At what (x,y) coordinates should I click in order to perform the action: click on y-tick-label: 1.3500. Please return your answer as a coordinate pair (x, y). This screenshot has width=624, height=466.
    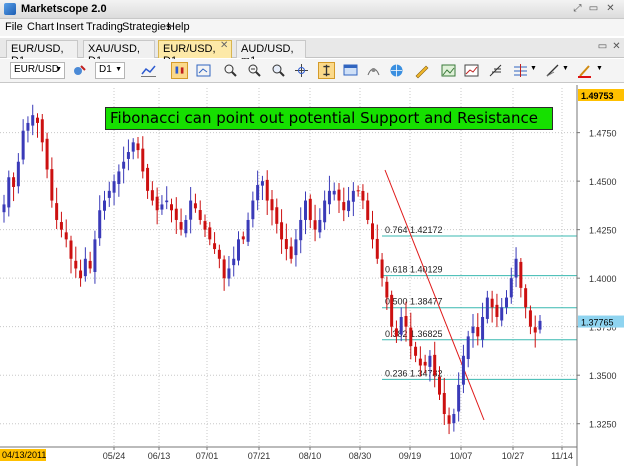
    Looking at the image, I should click on (603, 376).